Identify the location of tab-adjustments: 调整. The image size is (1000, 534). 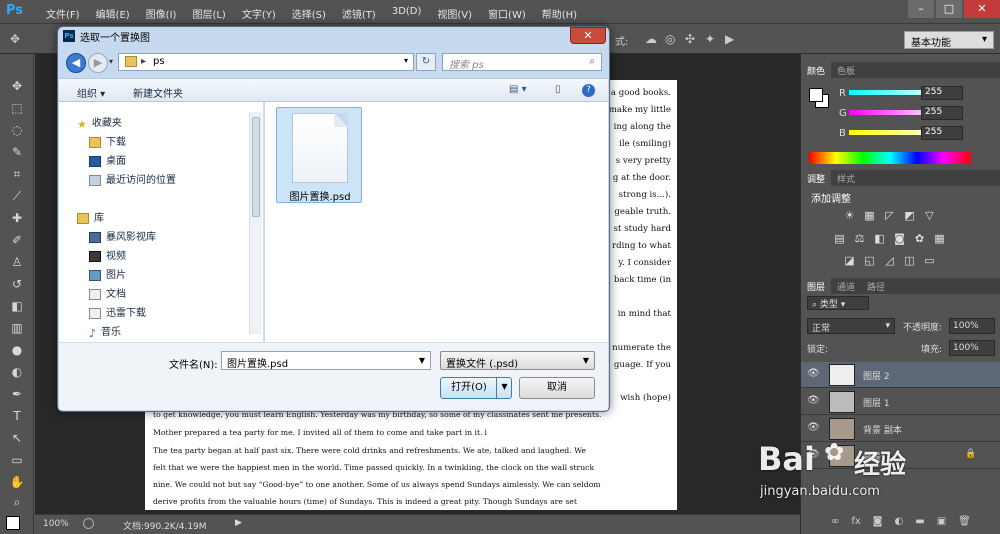
(816, 178).